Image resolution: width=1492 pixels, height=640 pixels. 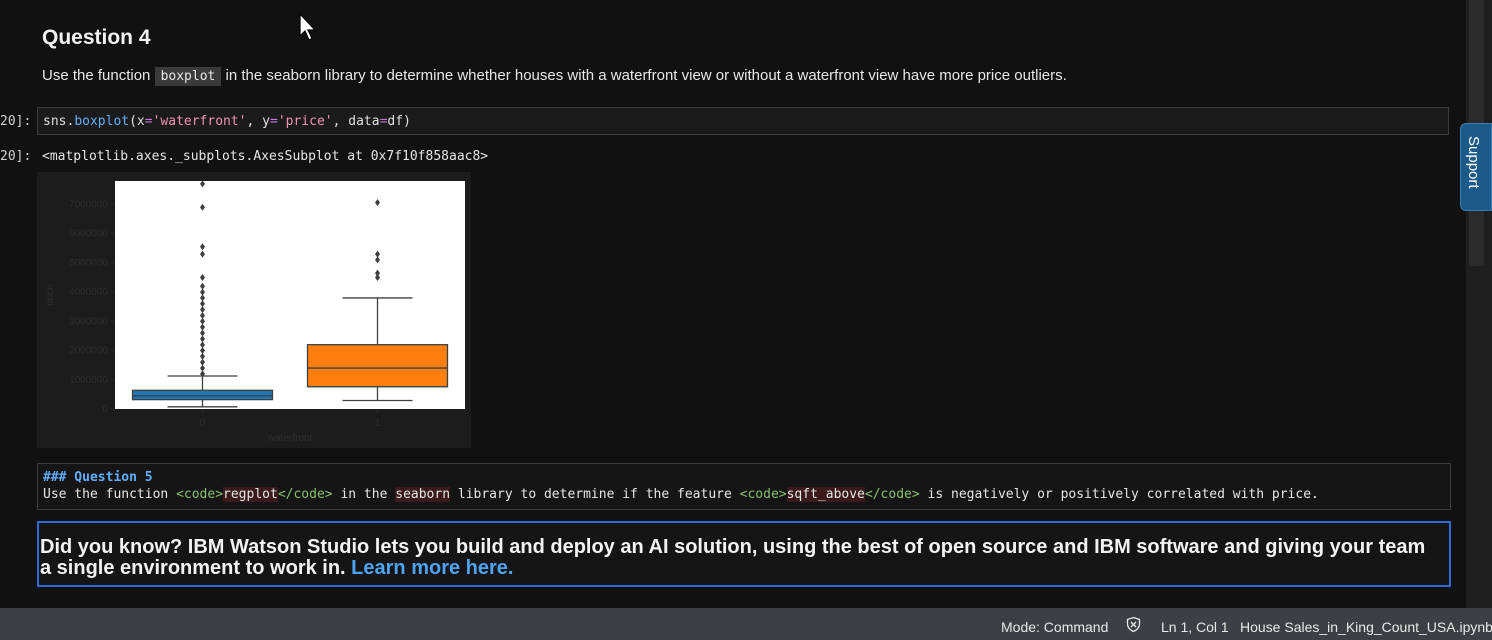 What do you see at coordinates (105, 409) in the screenshot?
I see `y-tick-label: 0` at bounding box center [105, 409].